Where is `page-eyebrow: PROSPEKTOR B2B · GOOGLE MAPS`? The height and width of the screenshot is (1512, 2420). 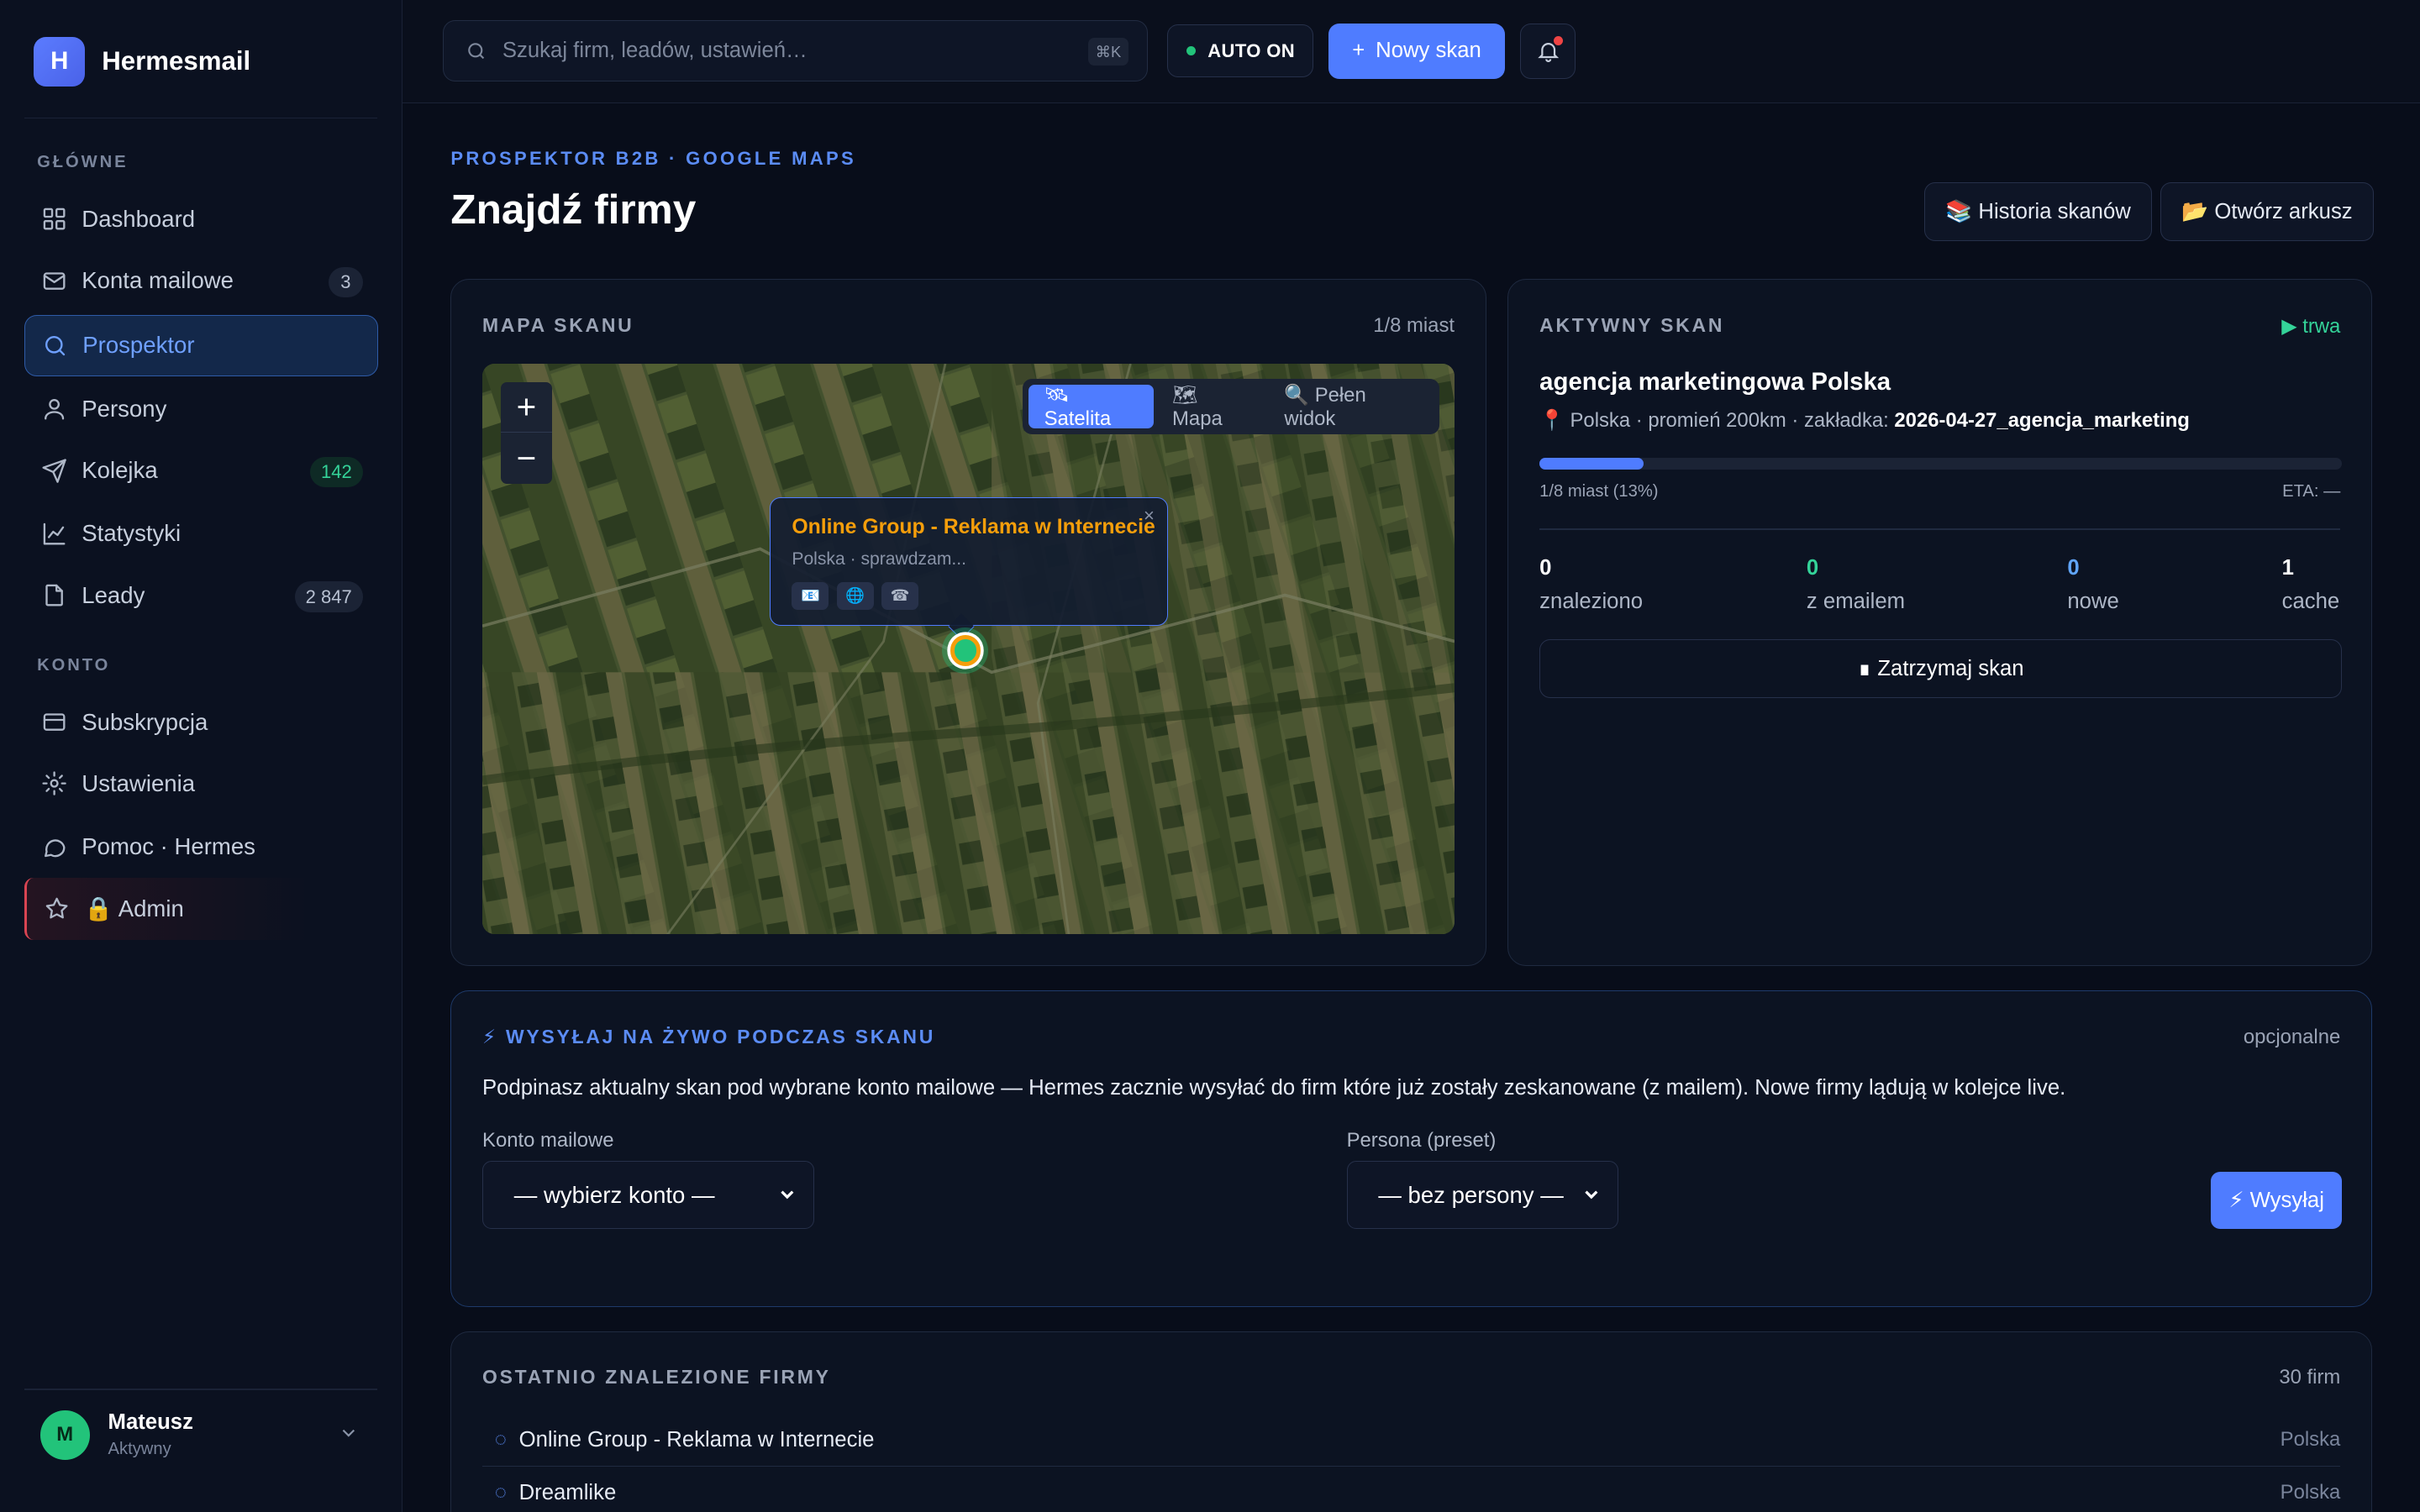
page-eyebrow: PROSPEKTOR B2B · GOOGLE MAPS is located at coordinates (653, 159).